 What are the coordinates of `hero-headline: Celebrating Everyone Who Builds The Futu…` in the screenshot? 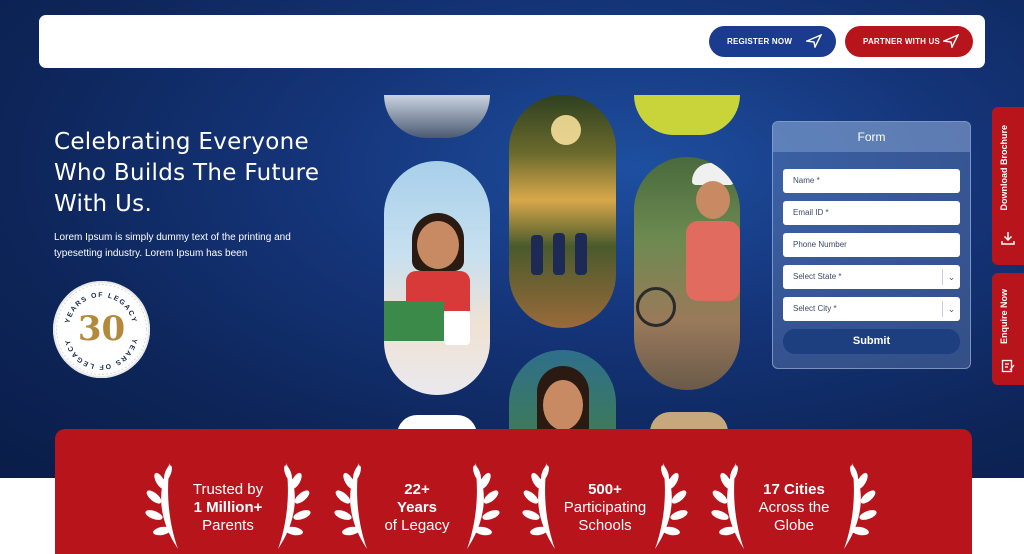 It's located at (214, 173).